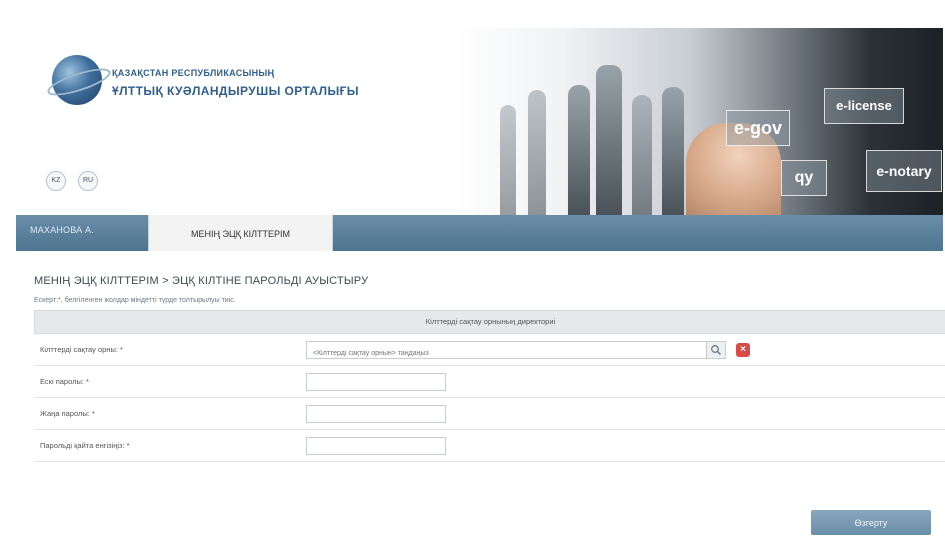 The width and height of the screenshot is (945, 550). What do you see at coordinates (489, 322) in the screenshot?
I see `section-header: Кілттерді сақтау орнының директориі` at bounding box center [489, 322].